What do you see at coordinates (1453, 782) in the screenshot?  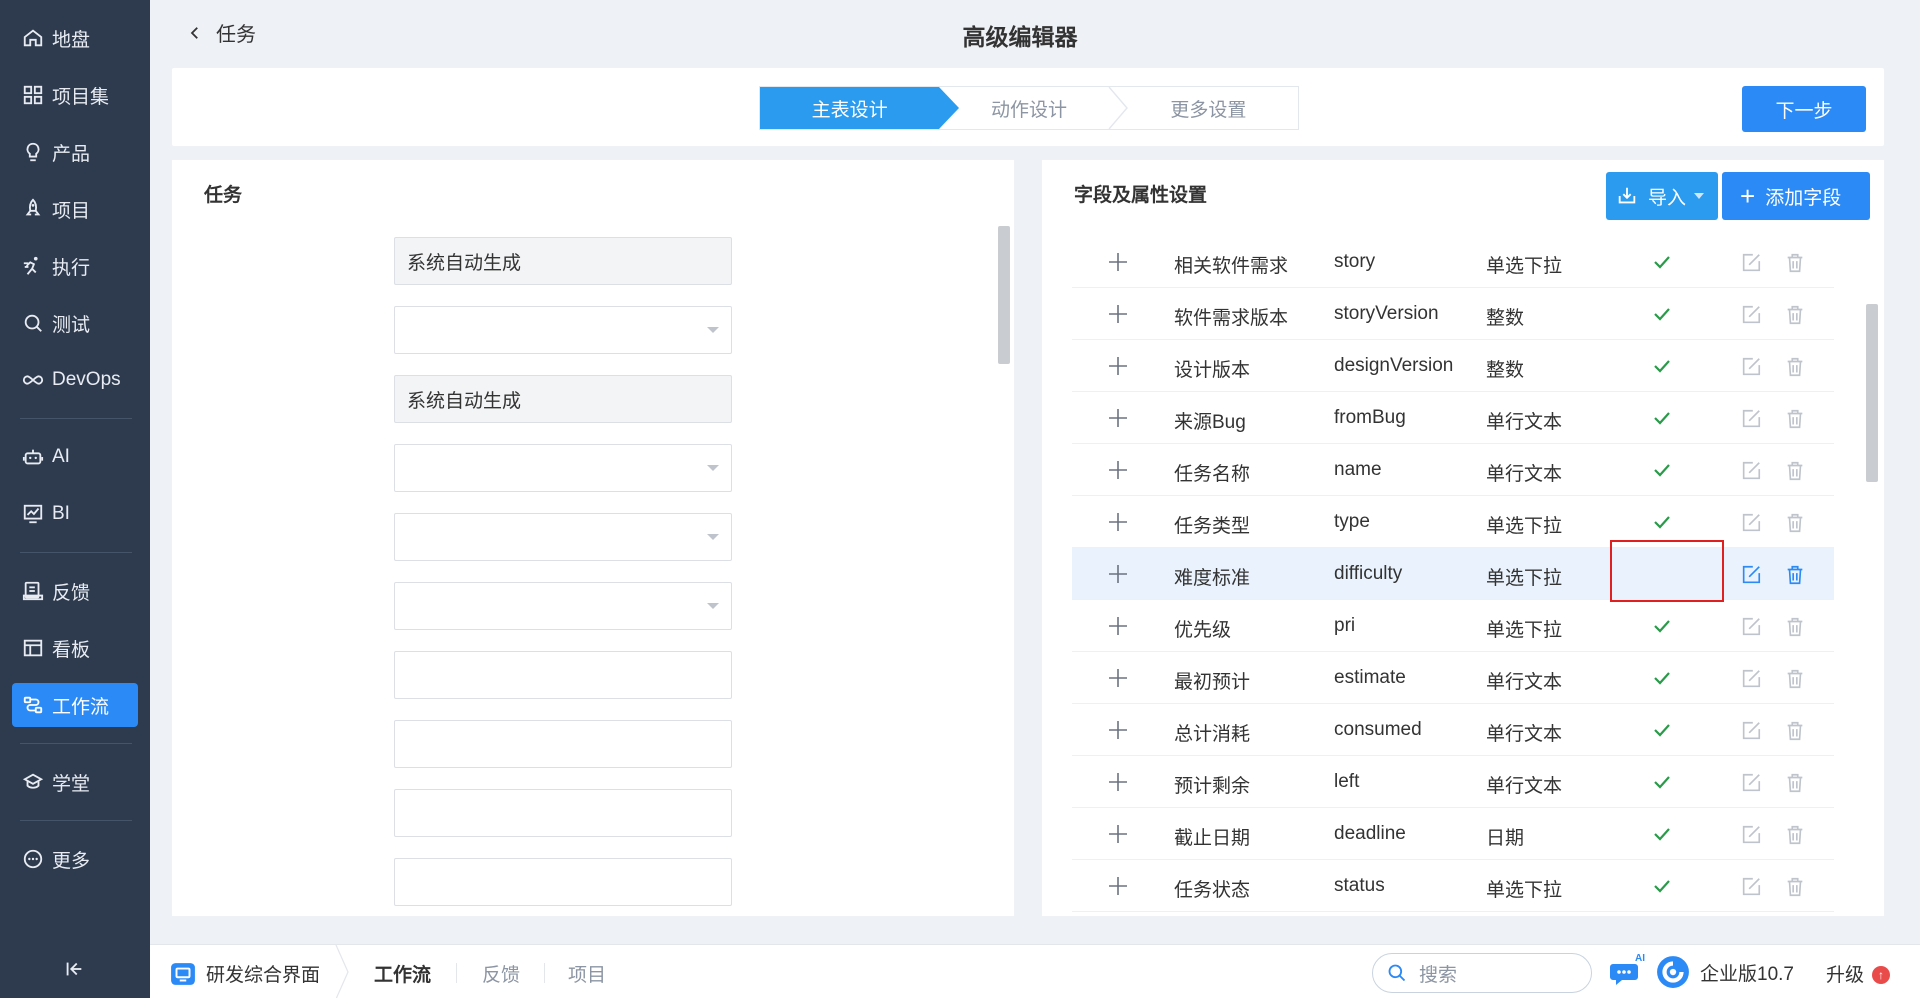 I see `field-row: 预计剩余 left 单行文本` at bounding box center [1453, 782].